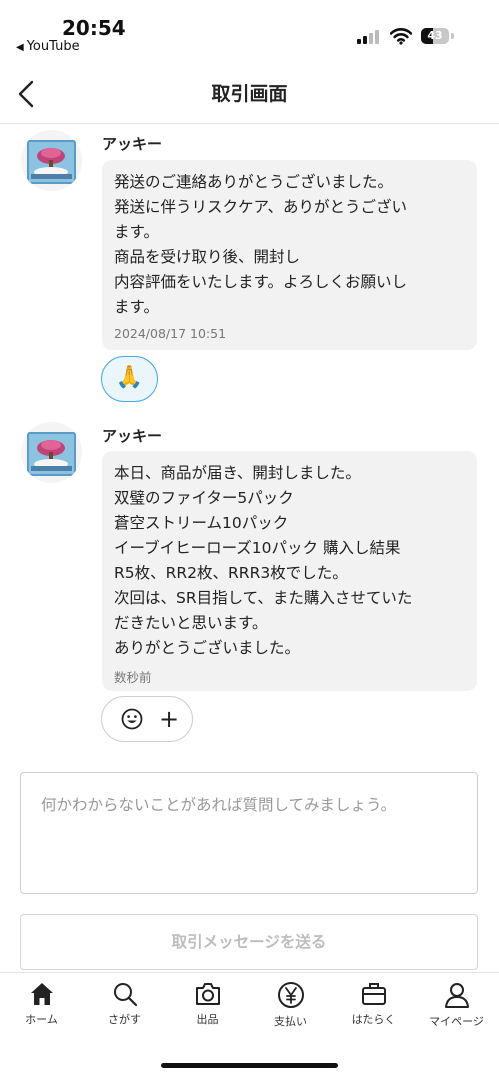  Describe the element at coordinates (231, 573) in the screenshot. I see `message-line: R5枚、RR2枚、RRR3枚でした。` at that location.